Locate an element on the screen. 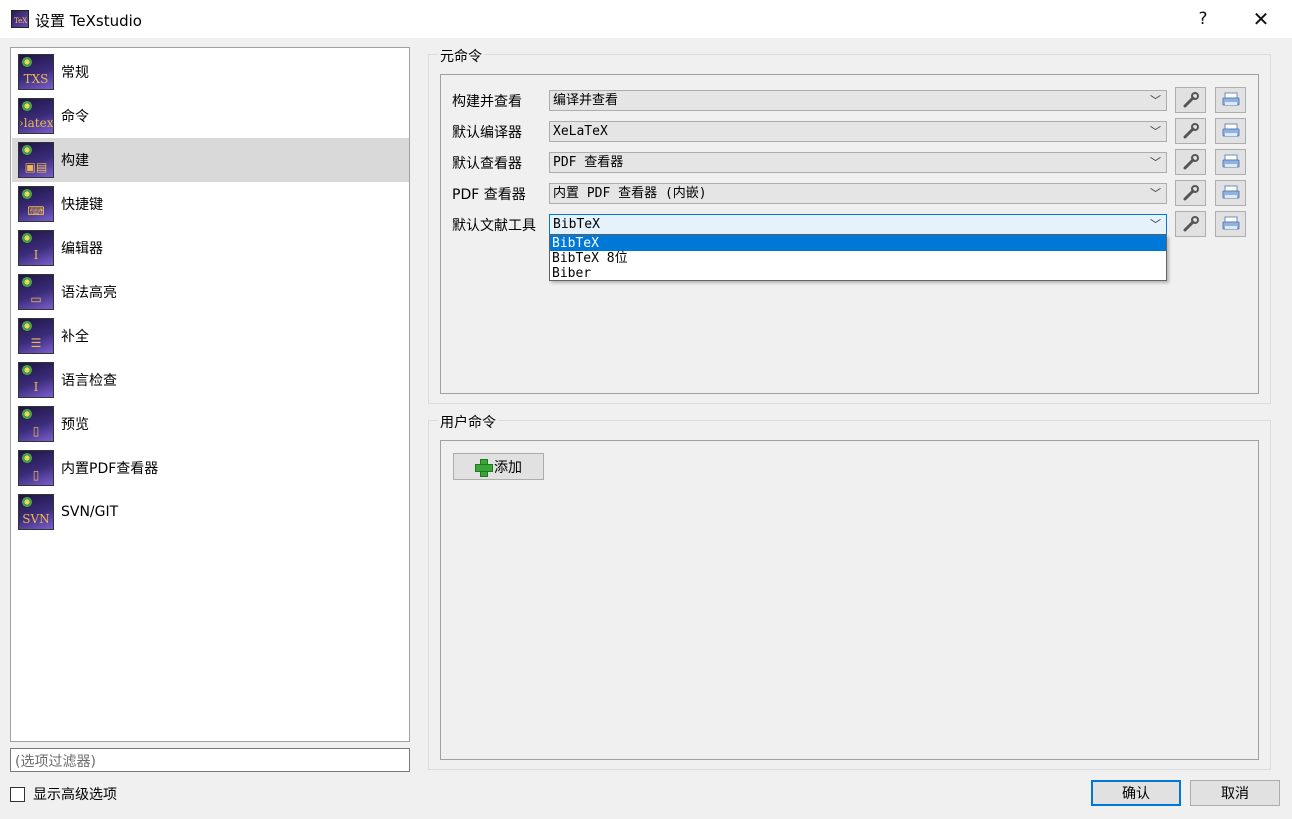 The image size is (1292, 819). nav-item: ›latex 命令 is located at coordinates (210, 116).